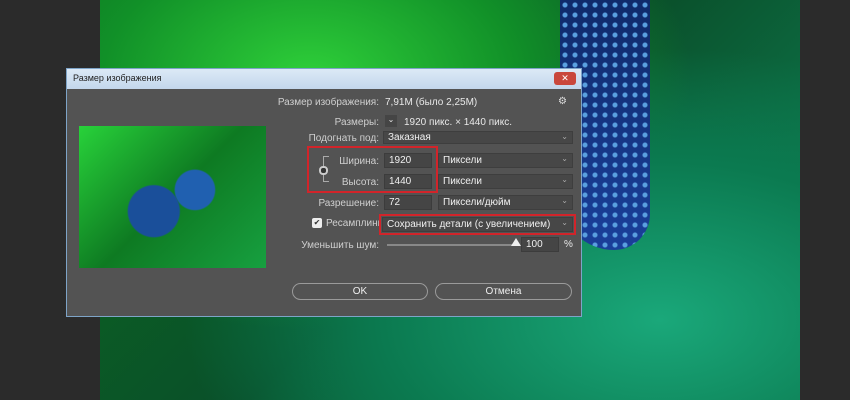 This screenshot has height=400, width=850. Describe the element at coordinates (503, 291) in the screenshot. I see `cancel-button: Отмена` at that location.